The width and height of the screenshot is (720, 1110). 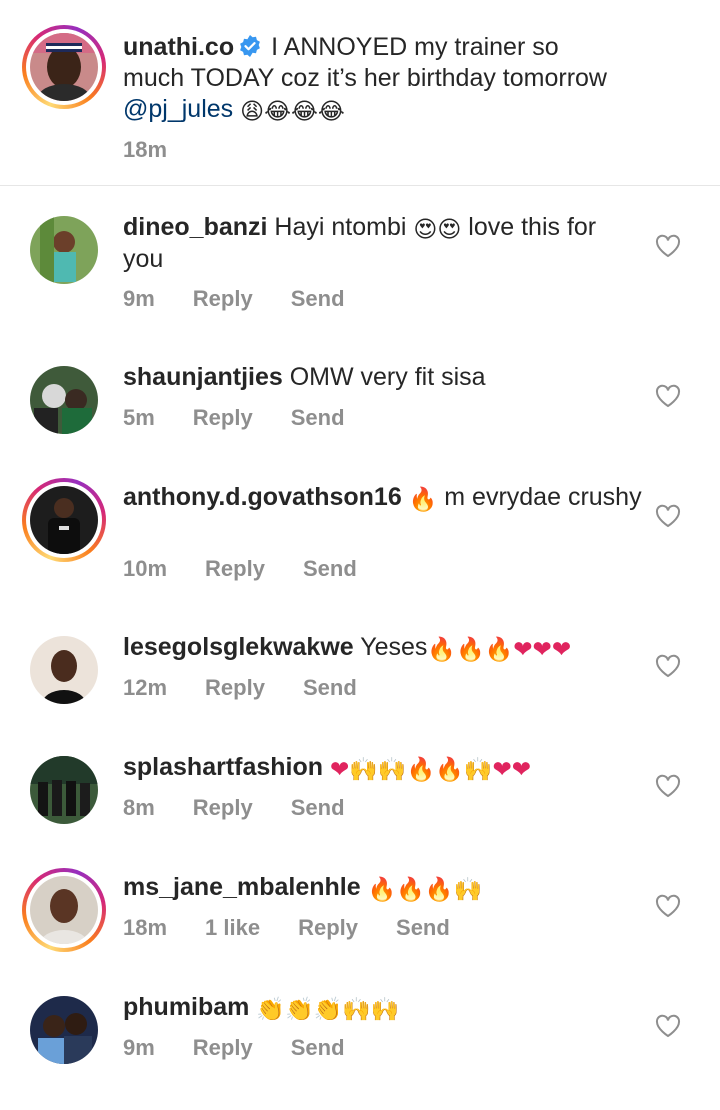 What do you see at coordinates (340, 227) in the screenshot?
I see `comment-text: Hayi ntombi` at bounding box center [340, 227].